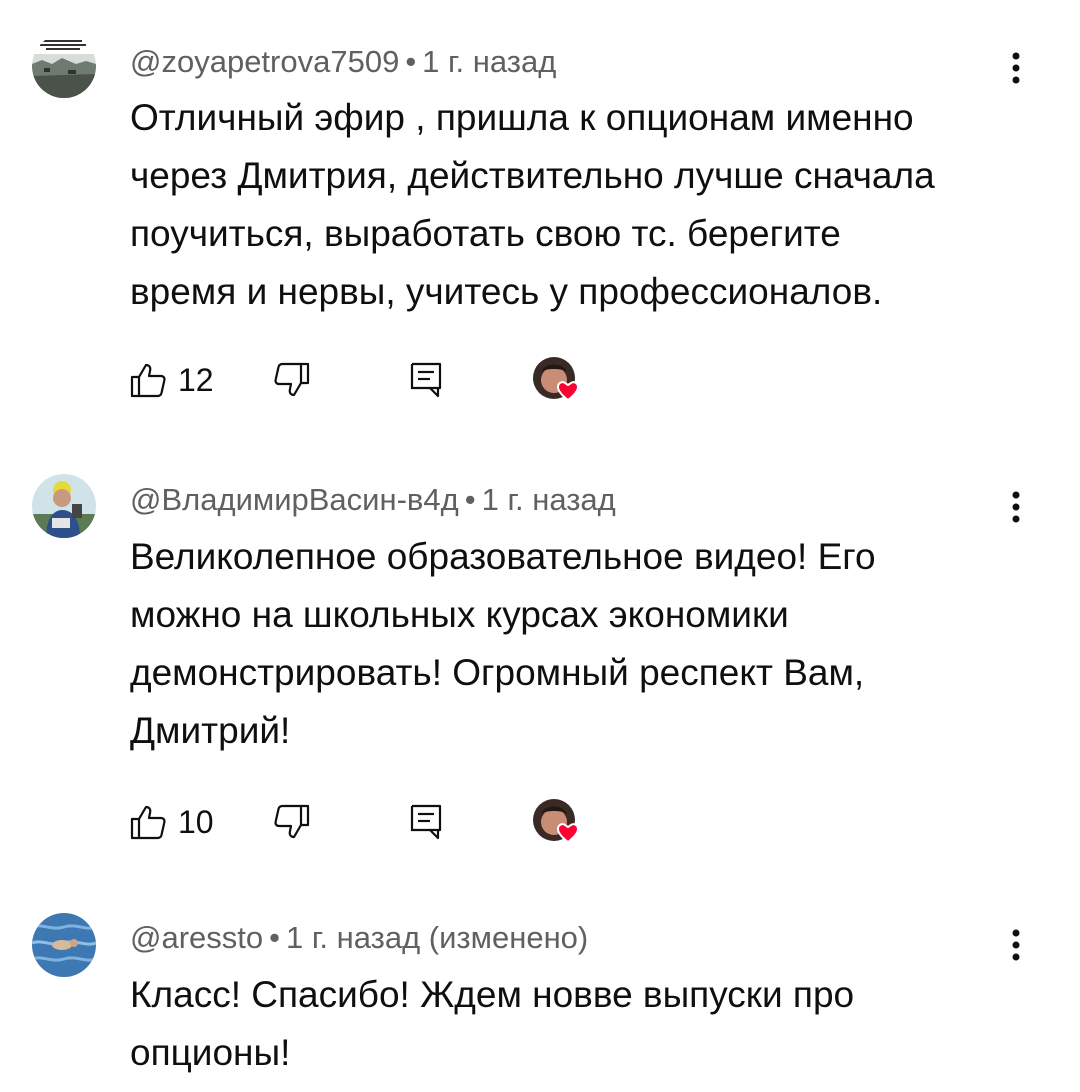  I want to click on water-avatar-icon, so click(64, 945).